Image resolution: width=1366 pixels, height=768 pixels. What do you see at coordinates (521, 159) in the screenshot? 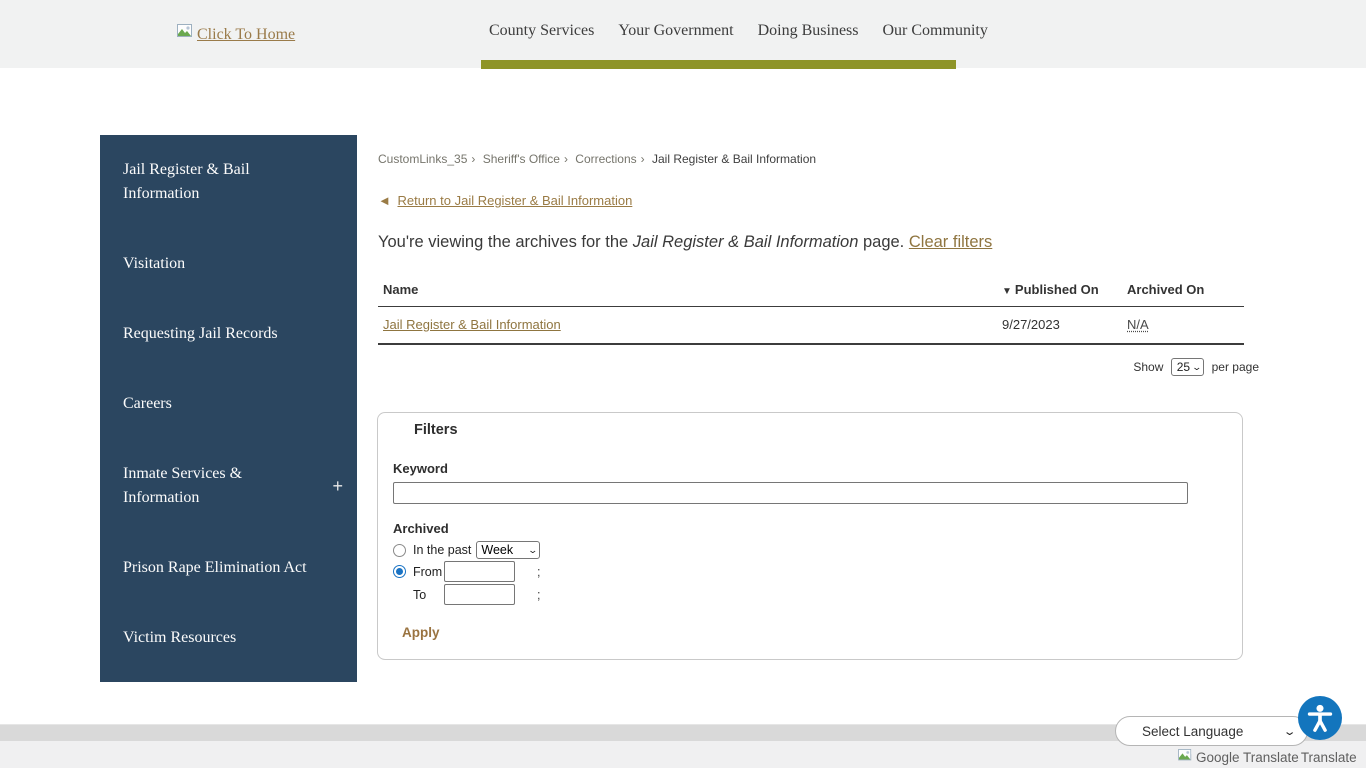
I see `breadcrumb-sheriffs-office: Sheriff's Office` at bounding box center [521, 159].